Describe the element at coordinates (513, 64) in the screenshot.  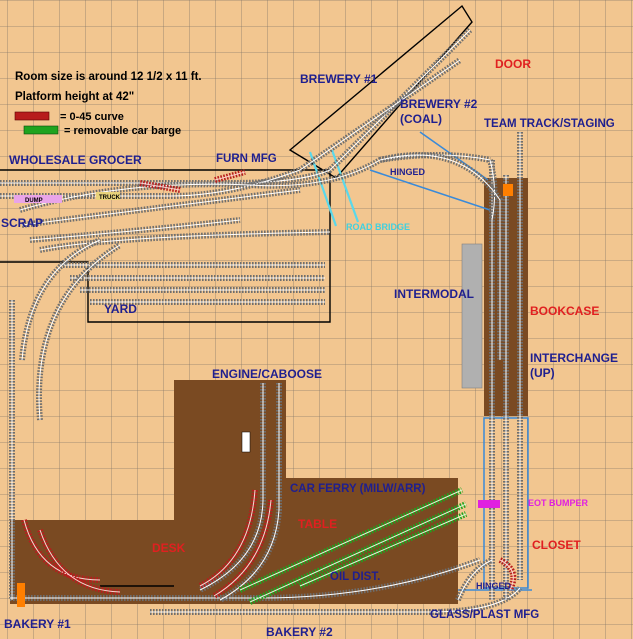
I see `label-door: DOOR` at that location.